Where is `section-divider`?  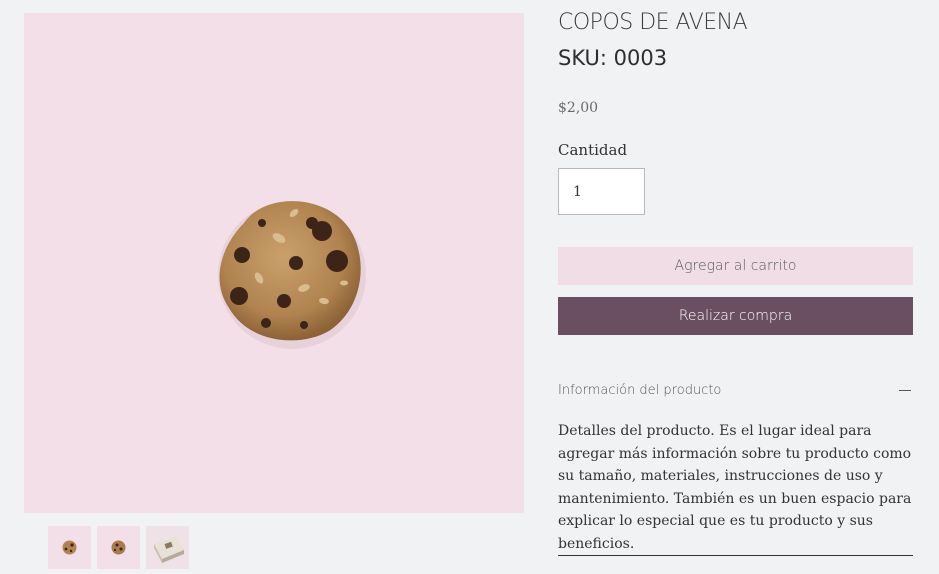 section-divider is located at coordinates (735, 555).